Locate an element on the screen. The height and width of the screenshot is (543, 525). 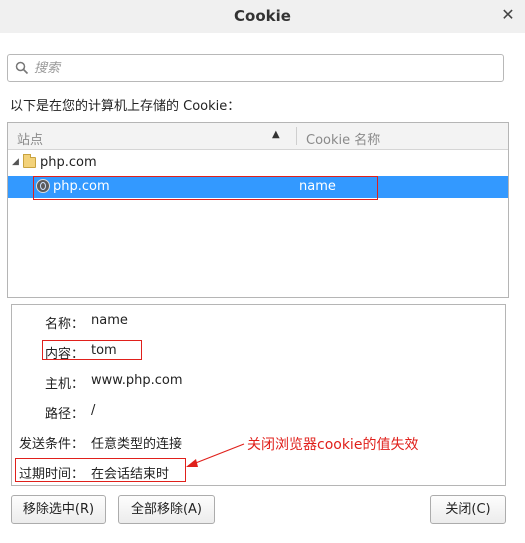
detail-name-value: name is located at coordinates (109, 320).